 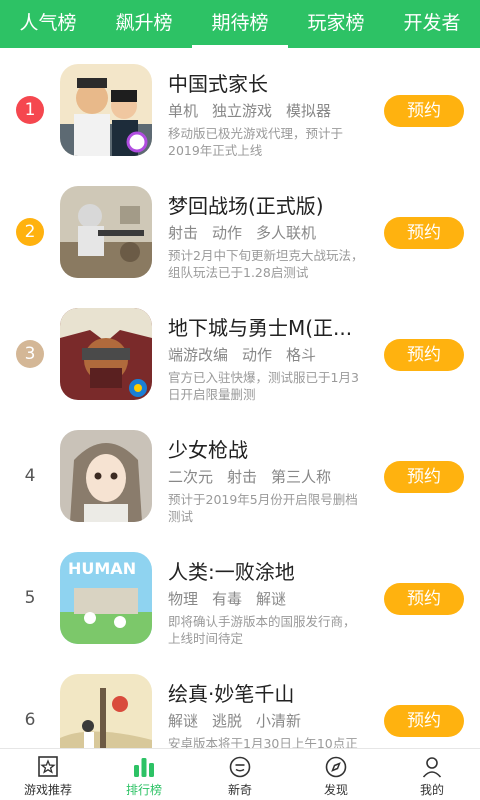 I want to click on game-tags: 二次元 射击 第三人称, so click(x=256, y=476).